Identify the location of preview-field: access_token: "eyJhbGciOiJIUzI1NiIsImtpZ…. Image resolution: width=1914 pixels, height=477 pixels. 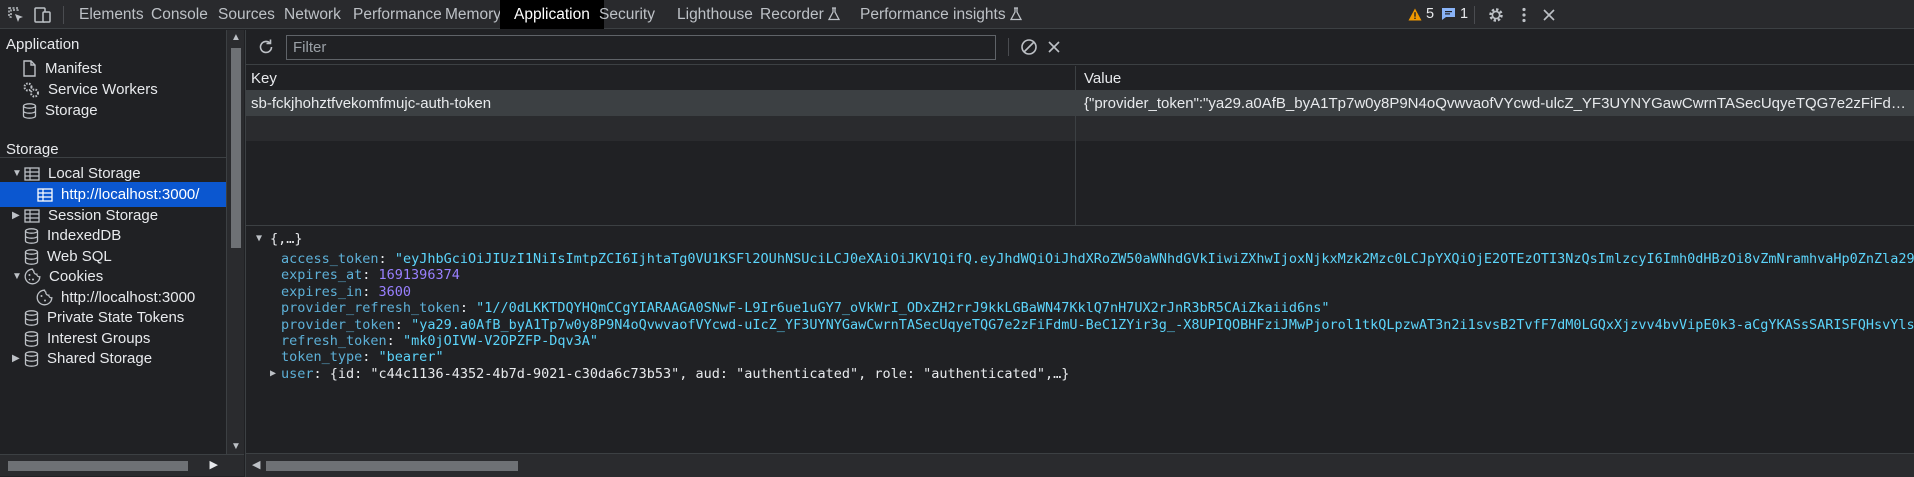
(1097, 259).